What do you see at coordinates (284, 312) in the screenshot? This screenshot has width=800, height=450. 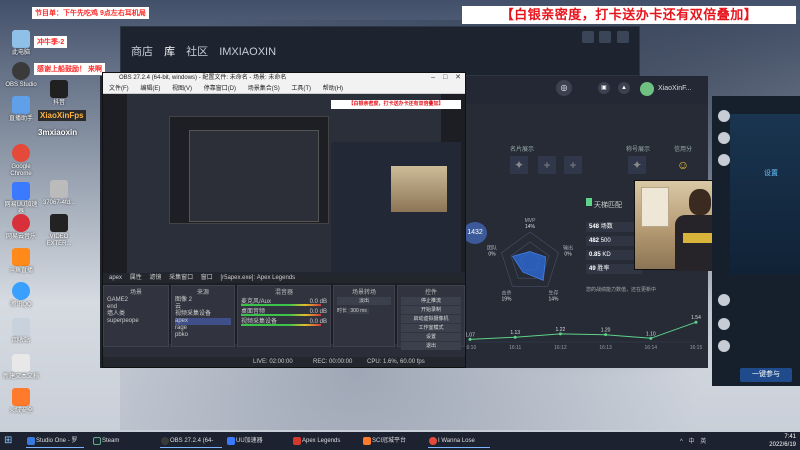 I see `mixer-channel: 桌面音频 0.0 dB` at bounding box center [284, 312].